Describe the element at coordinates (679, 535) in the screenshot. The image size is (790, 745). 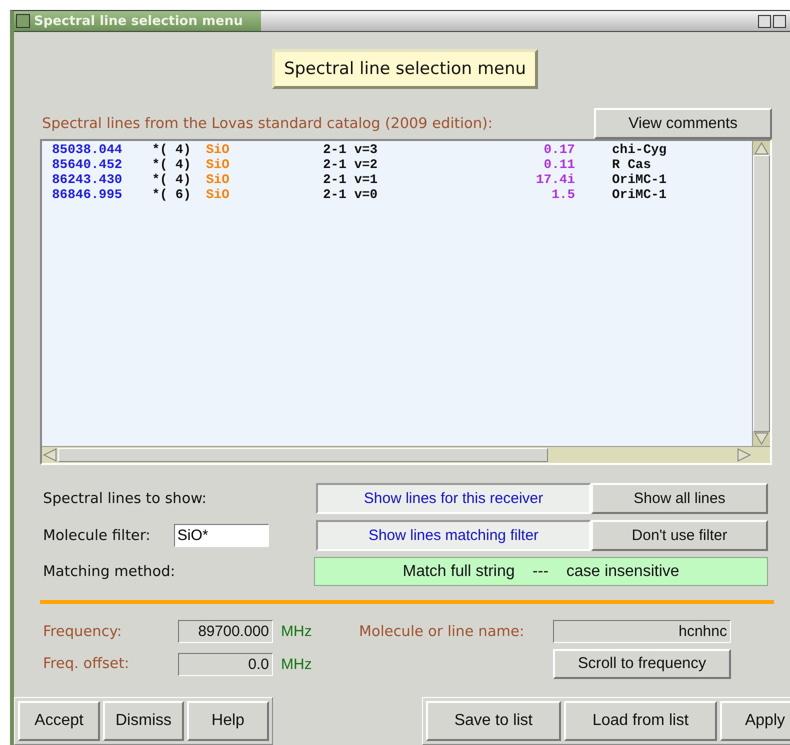
I see `option-button: Don't use filter` at that location.